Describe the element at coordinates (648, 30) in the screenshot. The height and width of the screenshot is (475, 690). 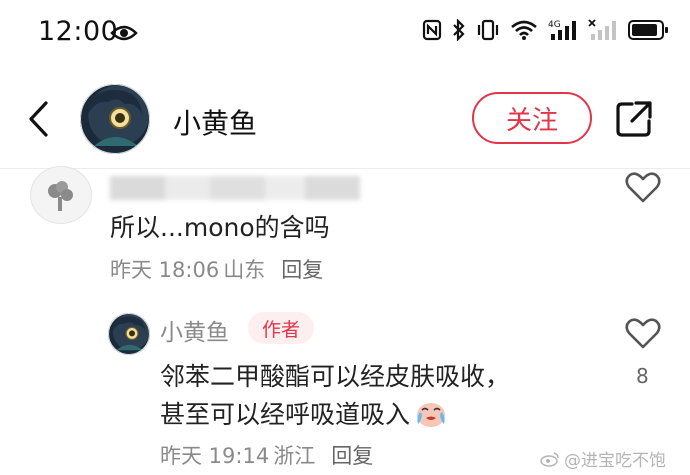
I see `battery-icon` at that location.